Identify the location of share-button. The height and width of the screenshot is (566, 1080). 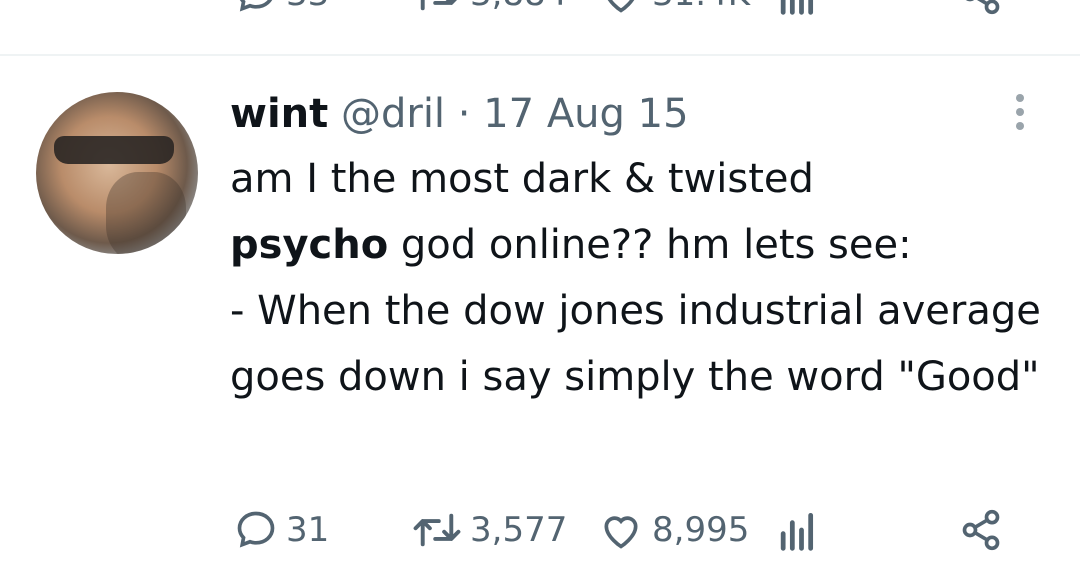
(981, 530).